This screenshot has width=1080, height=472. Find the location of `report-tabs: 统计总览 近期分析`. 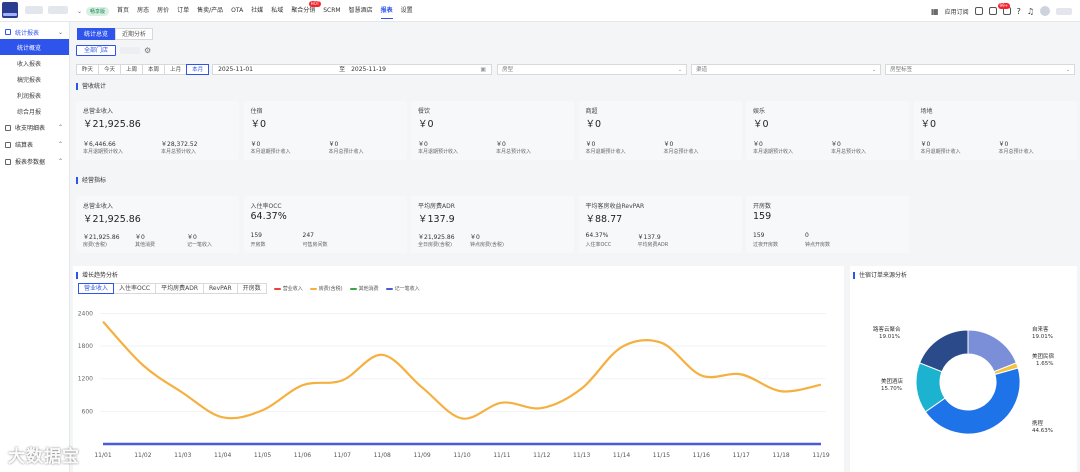

report-tabs: 统计总览 近期分析 is located at coordinates (115, 34).